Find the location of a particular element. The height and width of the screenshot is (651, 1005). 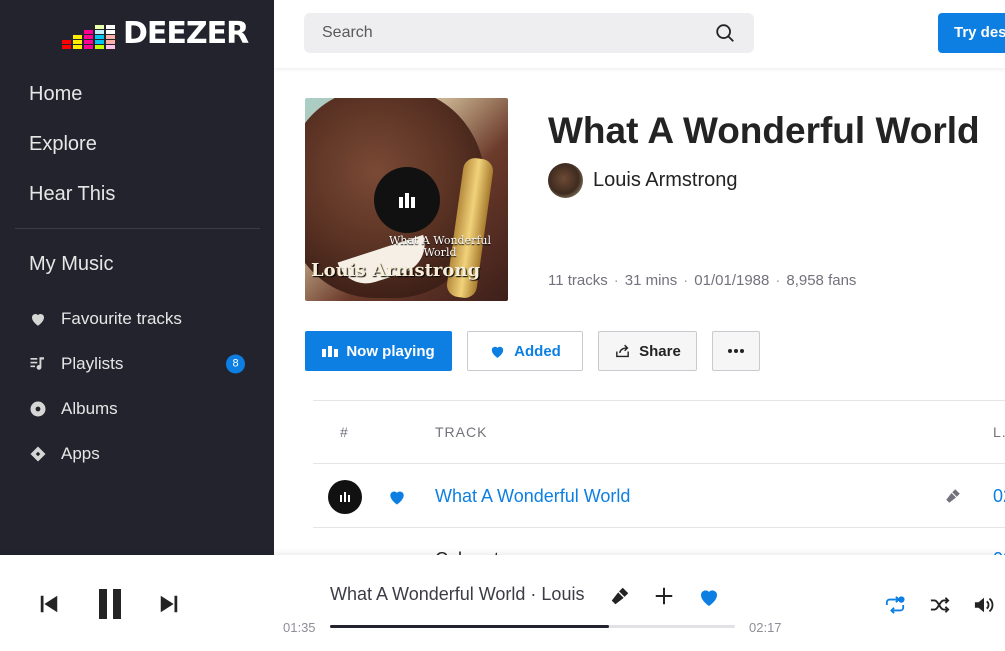

sidebar-item-label: Playlists is located at coordinates (92, 363).